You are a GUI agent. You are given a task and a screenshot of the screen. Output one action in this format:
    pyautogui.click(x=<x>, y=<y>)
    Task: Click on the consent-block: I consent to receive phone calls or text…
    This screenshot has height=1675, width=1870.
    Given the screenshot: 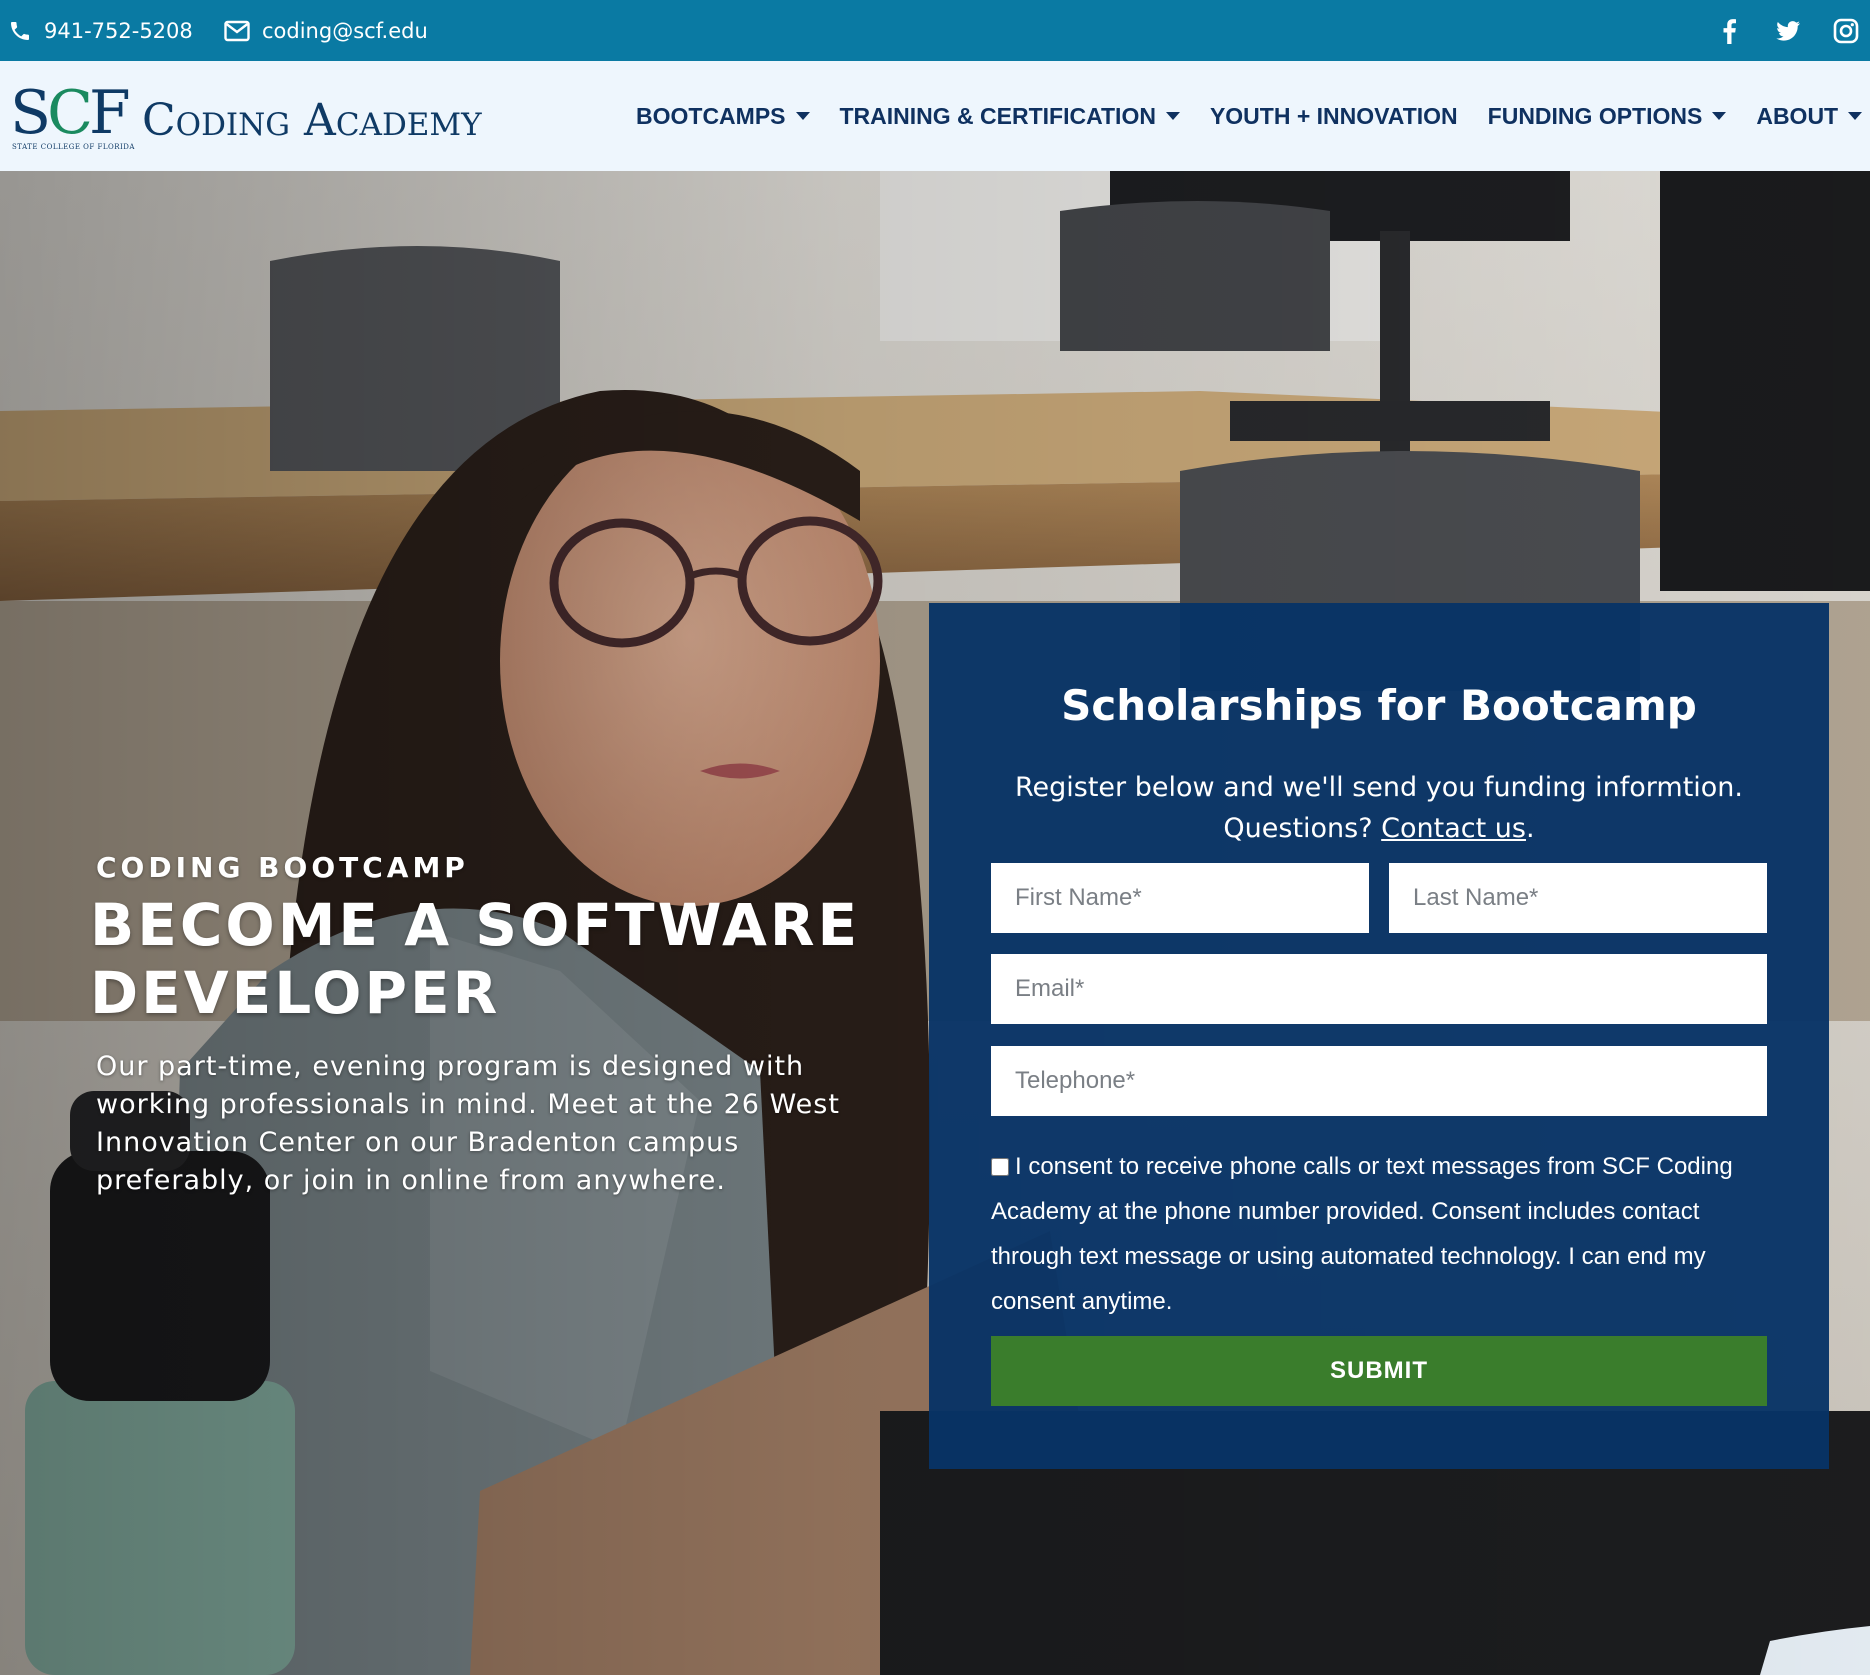 What is the action you would take?
    pyautogui.click(x=1386, y=1234)
    